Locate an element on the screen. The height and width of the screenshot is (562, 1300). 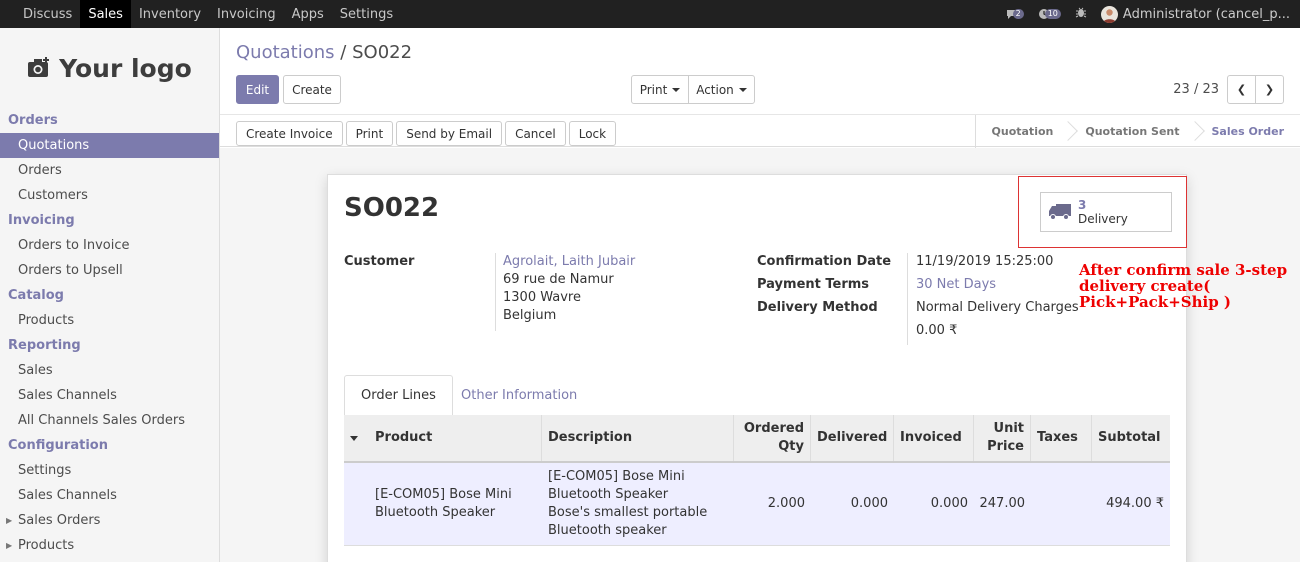
cancel-button: Cancel is located at coordinates (535, 133).